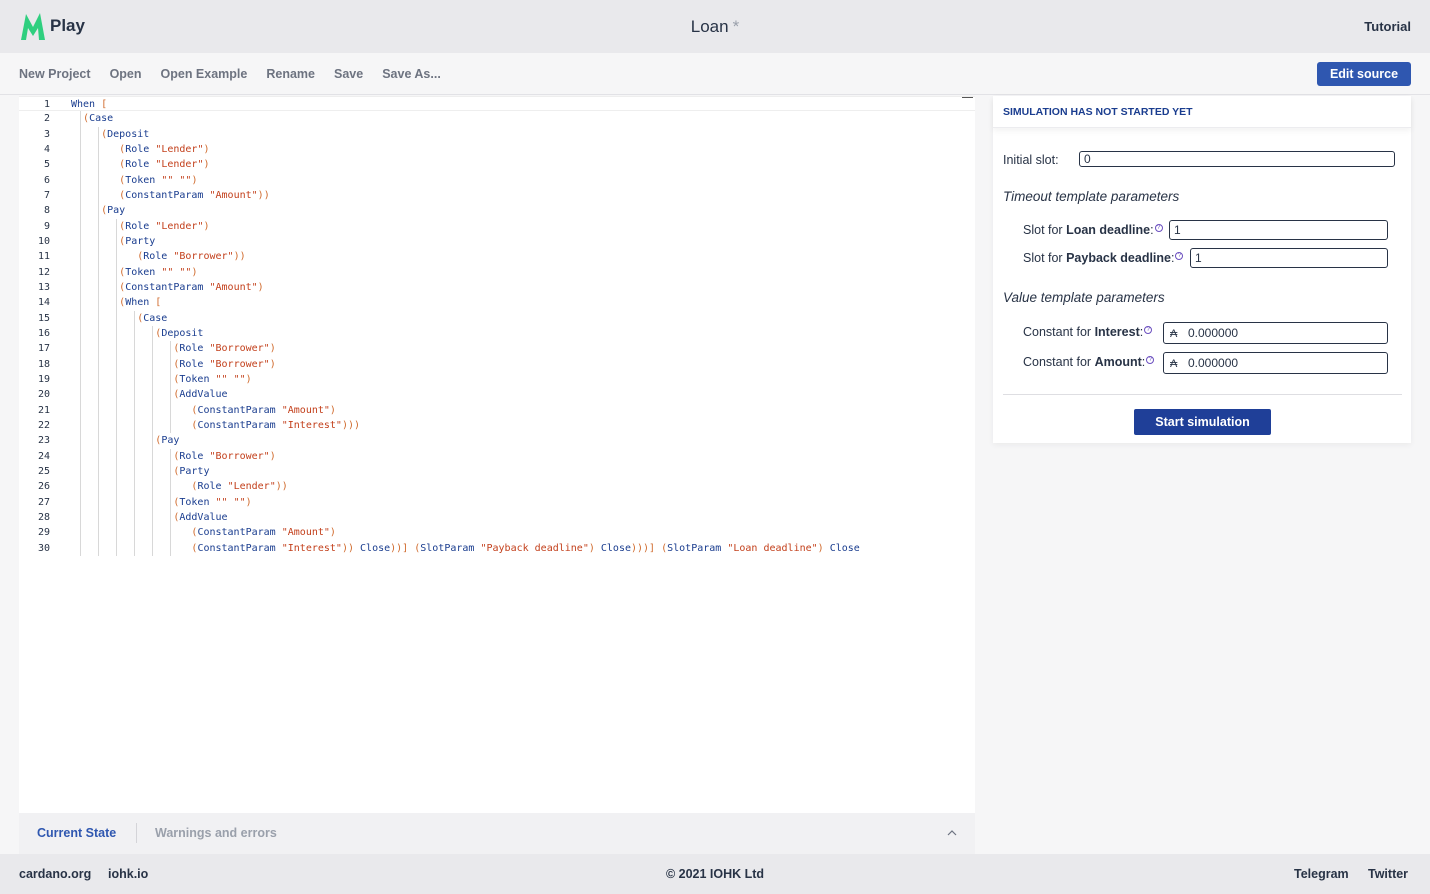 This screenshot has height=894, width=1430. I want to click on loan-deadline-prefix: Slot for, so click(1045, 230).